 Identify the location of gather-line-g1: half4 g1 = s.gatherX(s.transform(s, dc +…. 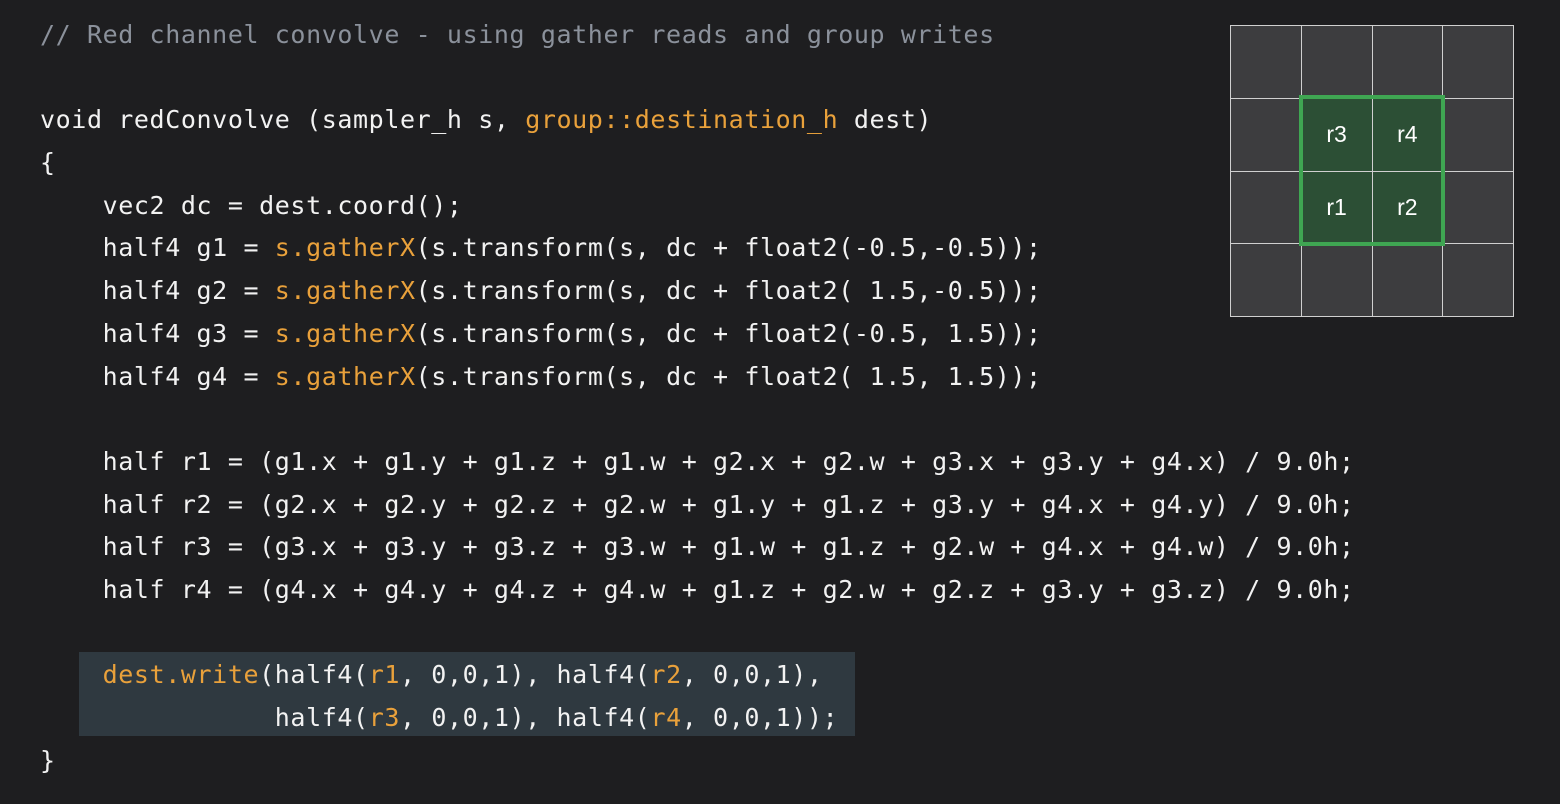
(697, 248).